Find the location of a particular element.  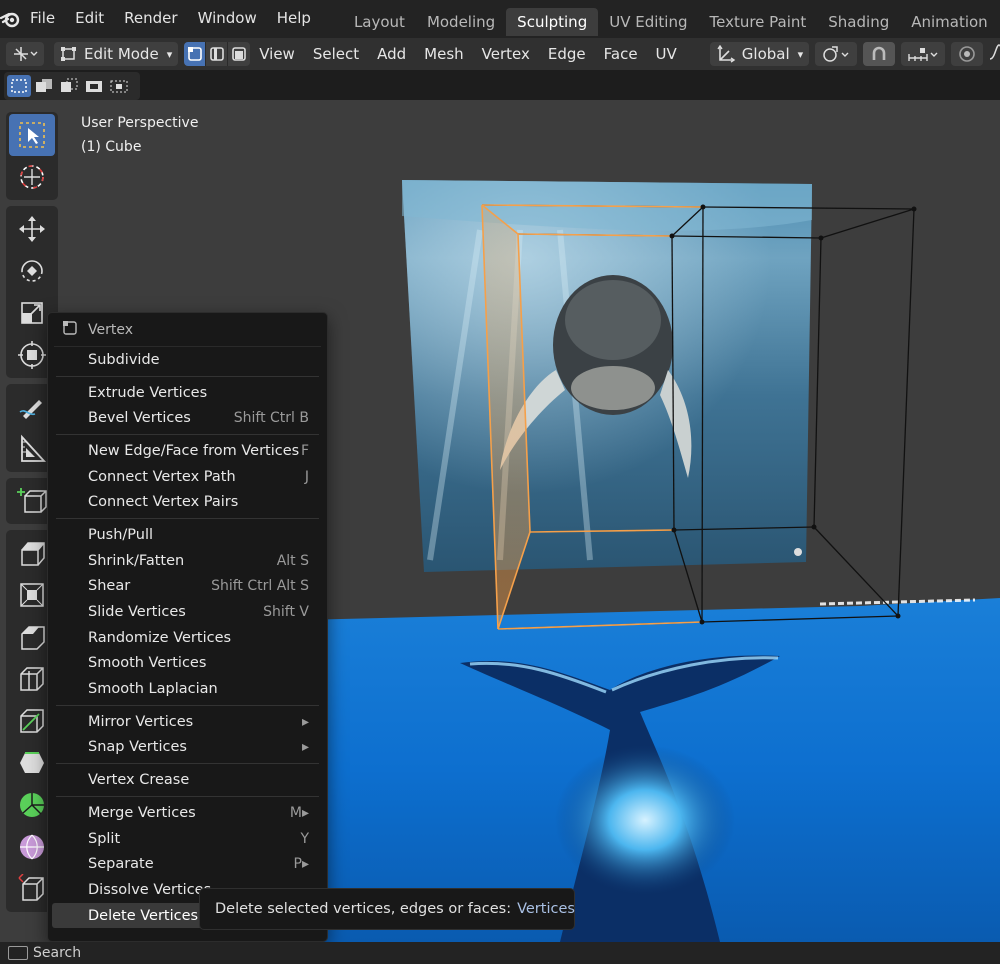

menu-item-shortcut: ▸ is located at coordinates (305, 721).